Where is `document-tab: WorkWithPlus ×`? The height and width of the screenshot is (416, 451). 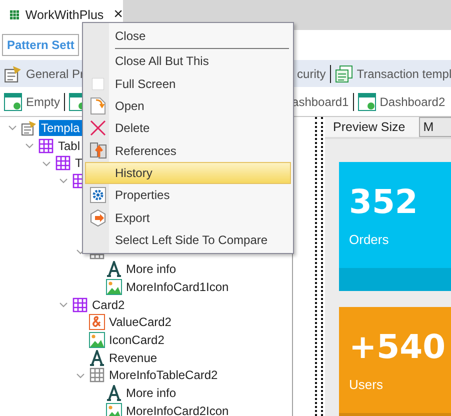
document-tab: WorkWithPlus × is located at coordinates (61, 15).